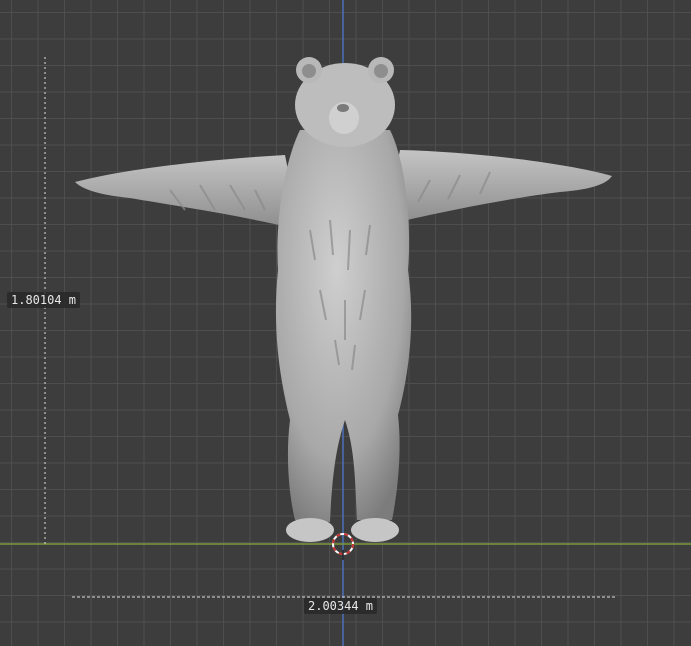  Describe the element at coordinates (44, 300) in the screenshot. I see `height-measurement-label: 1.80104 m` at that location.